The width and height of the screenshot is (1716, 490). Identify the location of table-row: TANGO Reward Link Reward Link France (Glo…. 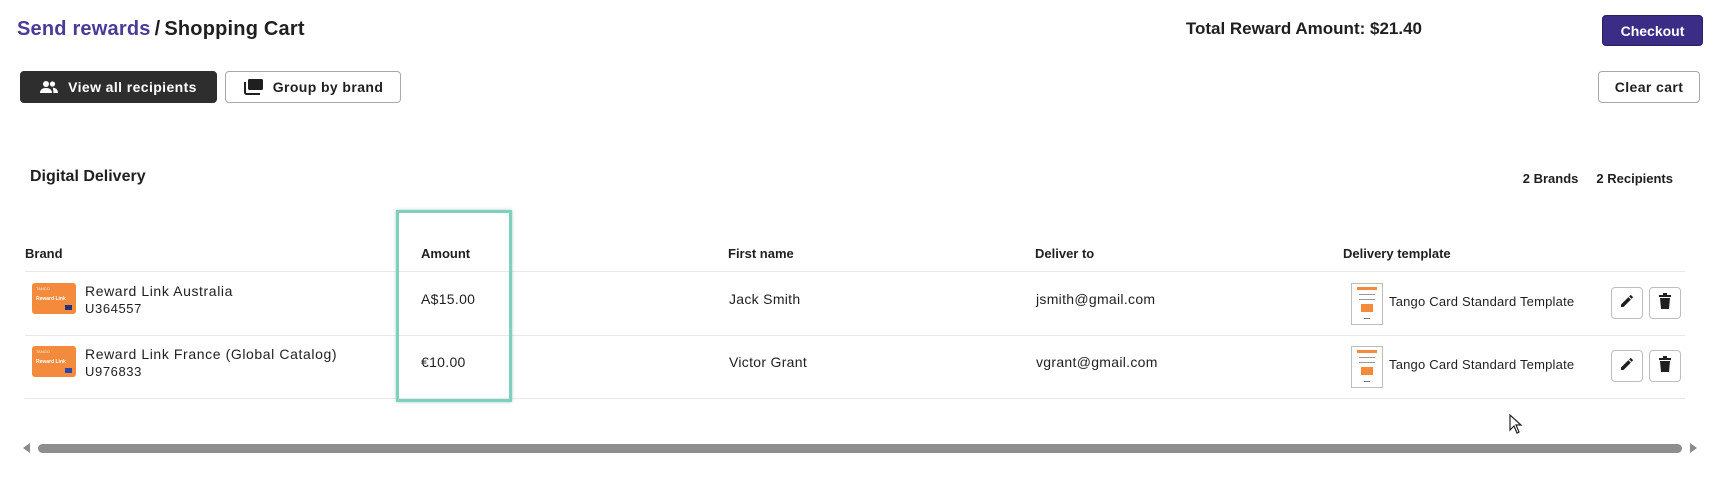
(858, 367).